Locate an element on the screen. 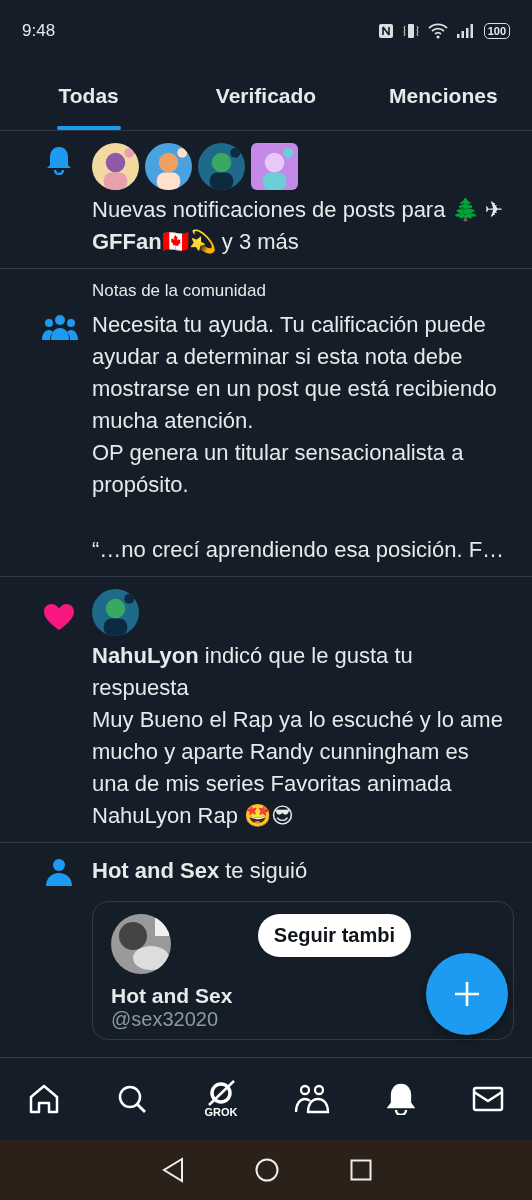 Image resolution: width=532 pixels, height=1200 pixels. reply-text: Muy Bueno el Rap ya lo escuché y lo ame mucho y aparte Randy cunningham es una de mis series Favoritas animada NahuLyon Rap 🤩😎 is located at coordinates (298, 768).